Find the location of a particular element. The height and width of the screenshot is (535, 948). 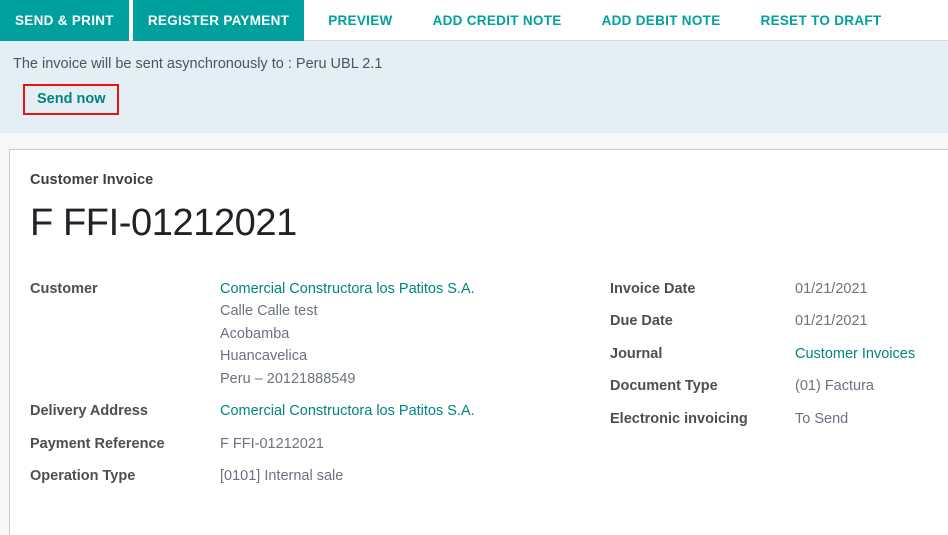

field-row: Payment Reference F FFI-01212021 is located at coordinates (320, 444).